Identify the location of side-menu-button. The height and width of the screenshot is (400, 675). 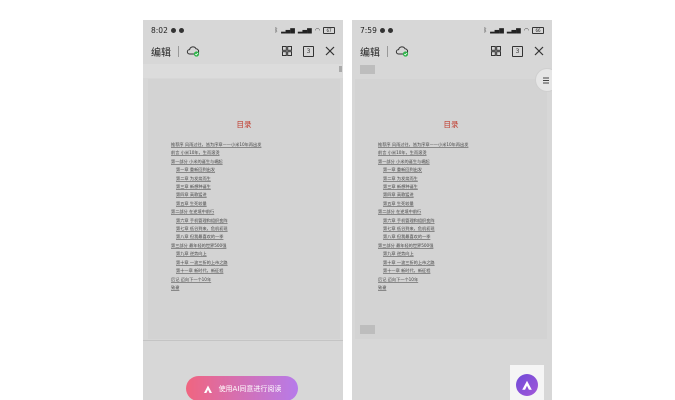
(543, 80).